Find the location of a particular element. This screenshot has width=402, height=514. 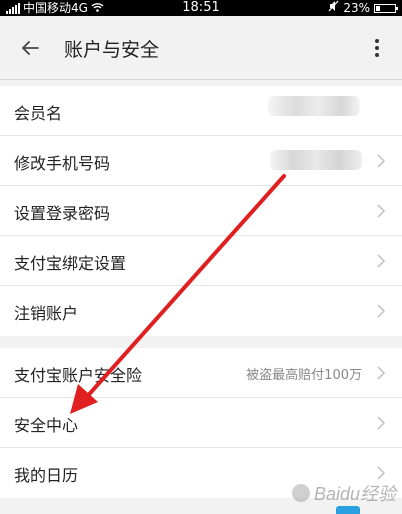

baidu-paw-icon is located at coordinates (300, 493).